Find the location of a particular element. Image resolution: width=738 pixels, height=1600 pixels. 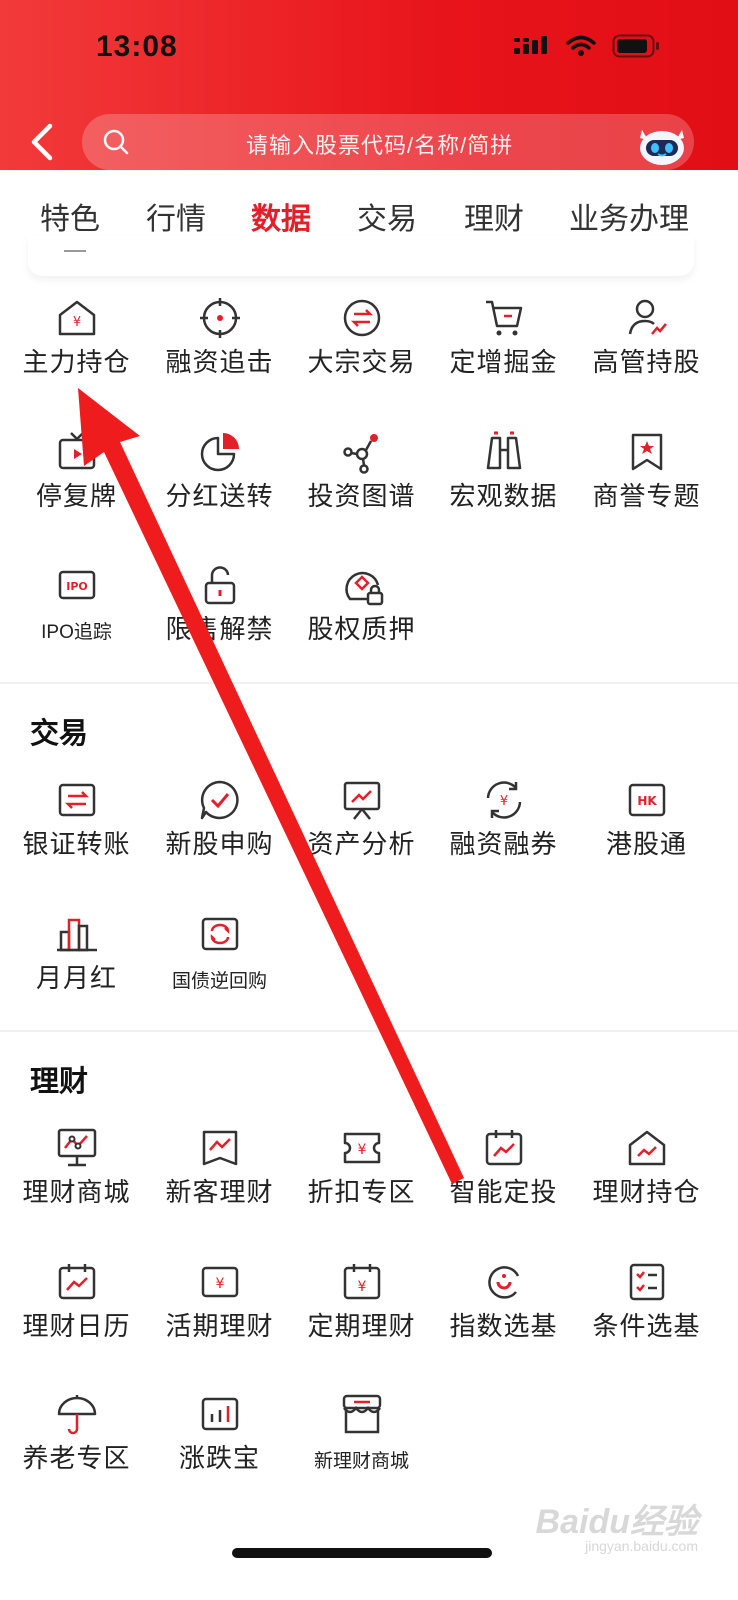

pledge-lock-icon is located at coordinates (363, 588).